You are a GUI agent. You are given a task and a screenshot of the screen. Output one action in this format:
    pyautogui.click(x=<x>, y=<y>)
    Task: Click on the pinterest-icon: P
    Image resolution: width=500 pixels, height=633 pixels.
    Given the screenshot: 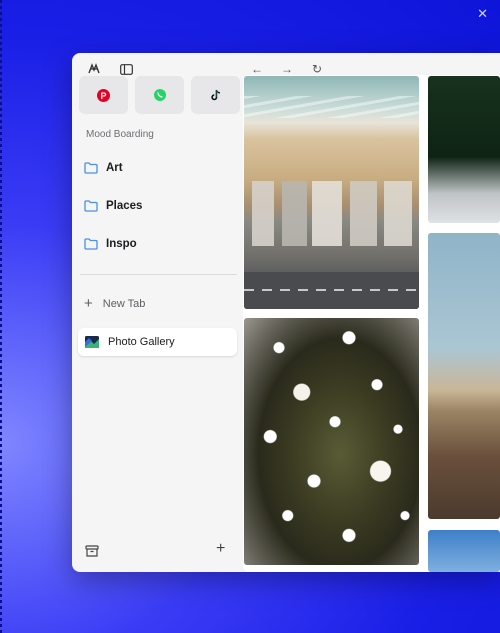 What is the action you would take?
    pyautogui.click(x=103, y=95)
    